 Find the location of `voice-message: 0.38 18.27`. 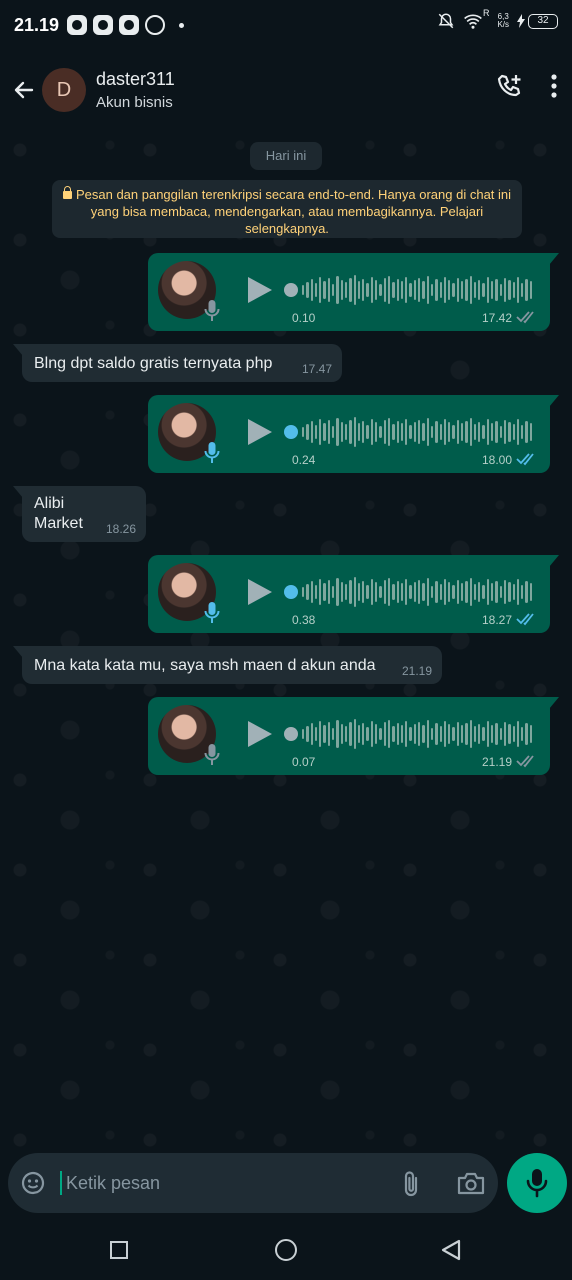

voice-message: 0.38 18.27 is located at coordinates (353, 594).